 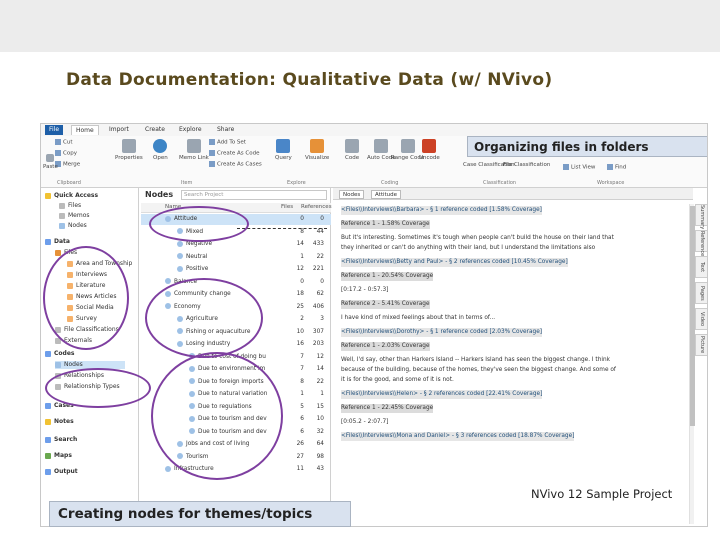 What do you see at coordinates (317, 150) in the screenshot?
I see `visualize-button: Visualize` at bounding box center [317, 150].